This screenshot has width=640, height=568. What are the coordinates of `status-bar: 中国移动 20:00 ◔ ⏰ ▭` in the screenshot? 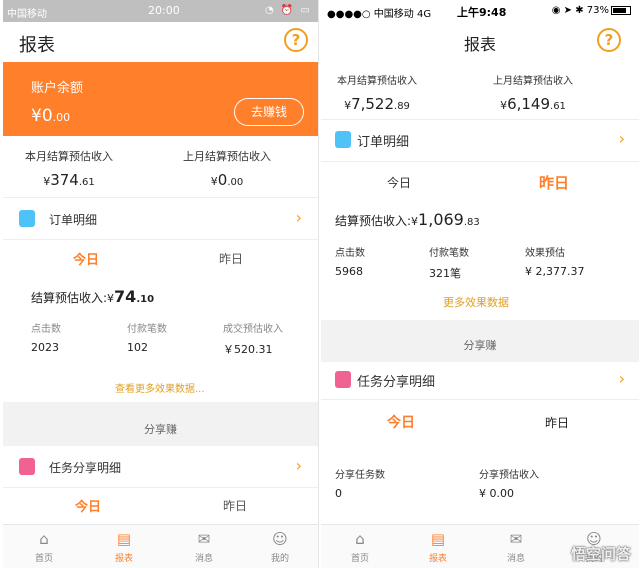 It's located at (160, 11).